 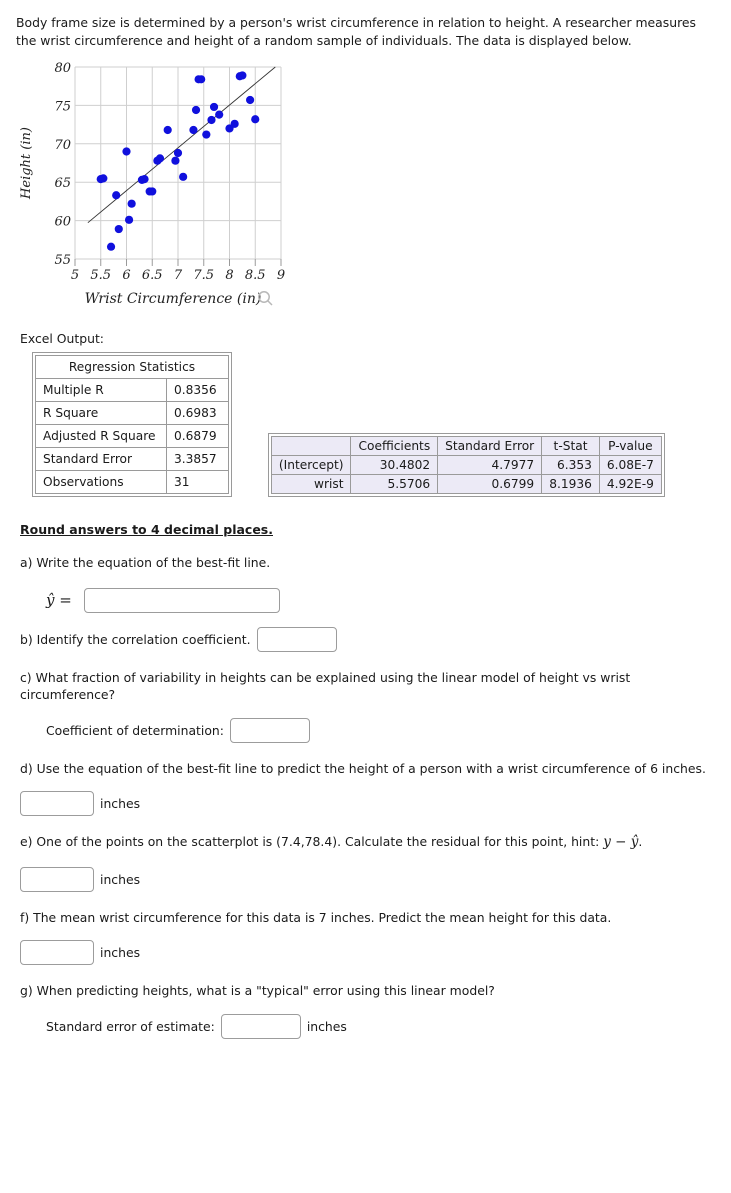 What do you see at coordinates (367, 804) in the screenshot?
I see `question-d-row: inches` at bounding box center [367, 804].